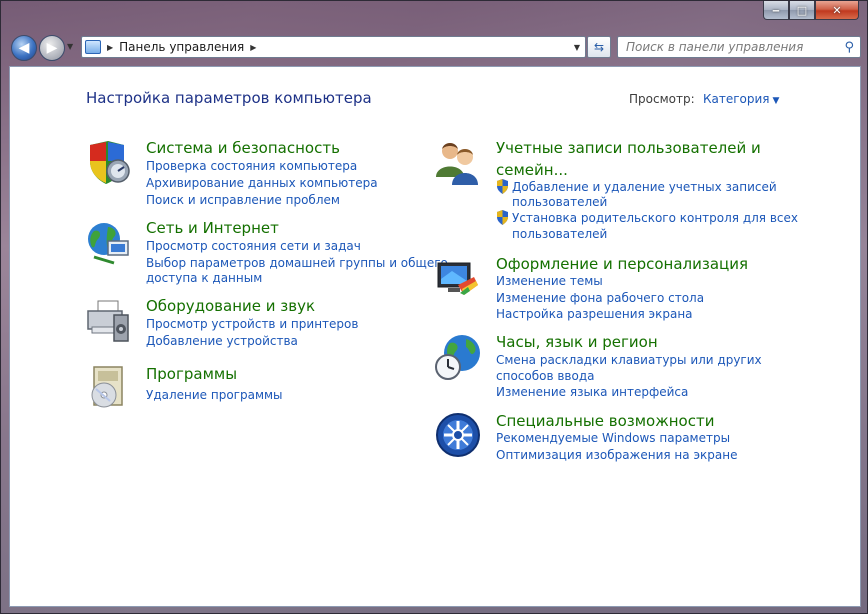  What do you see at coordinates (230, 306) in the screenshot?
I see `category-hardware-sound: Оборудование и звук` at bounding box center [230, 306].